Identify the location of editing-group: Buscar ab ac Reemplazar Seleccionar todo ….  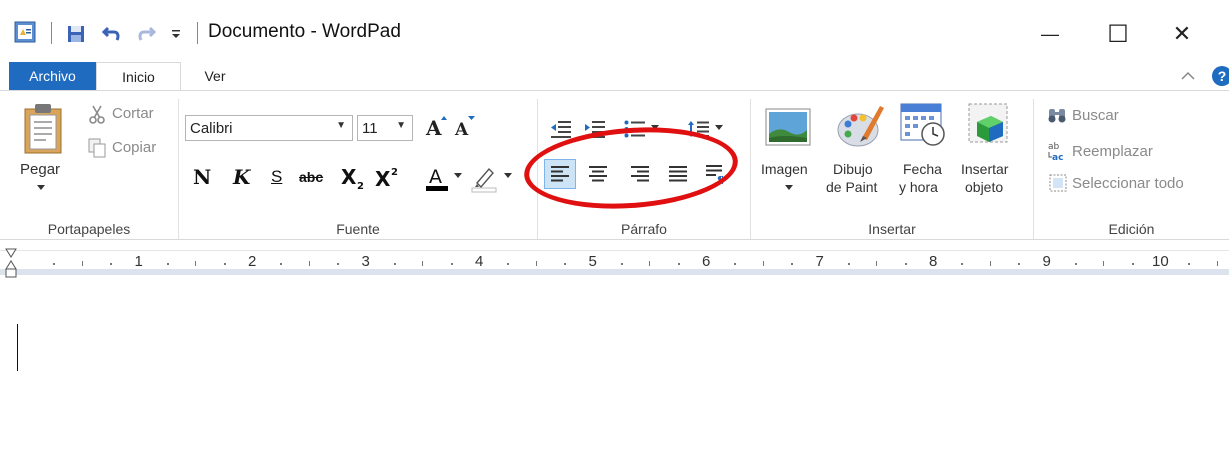
(1131, 166).